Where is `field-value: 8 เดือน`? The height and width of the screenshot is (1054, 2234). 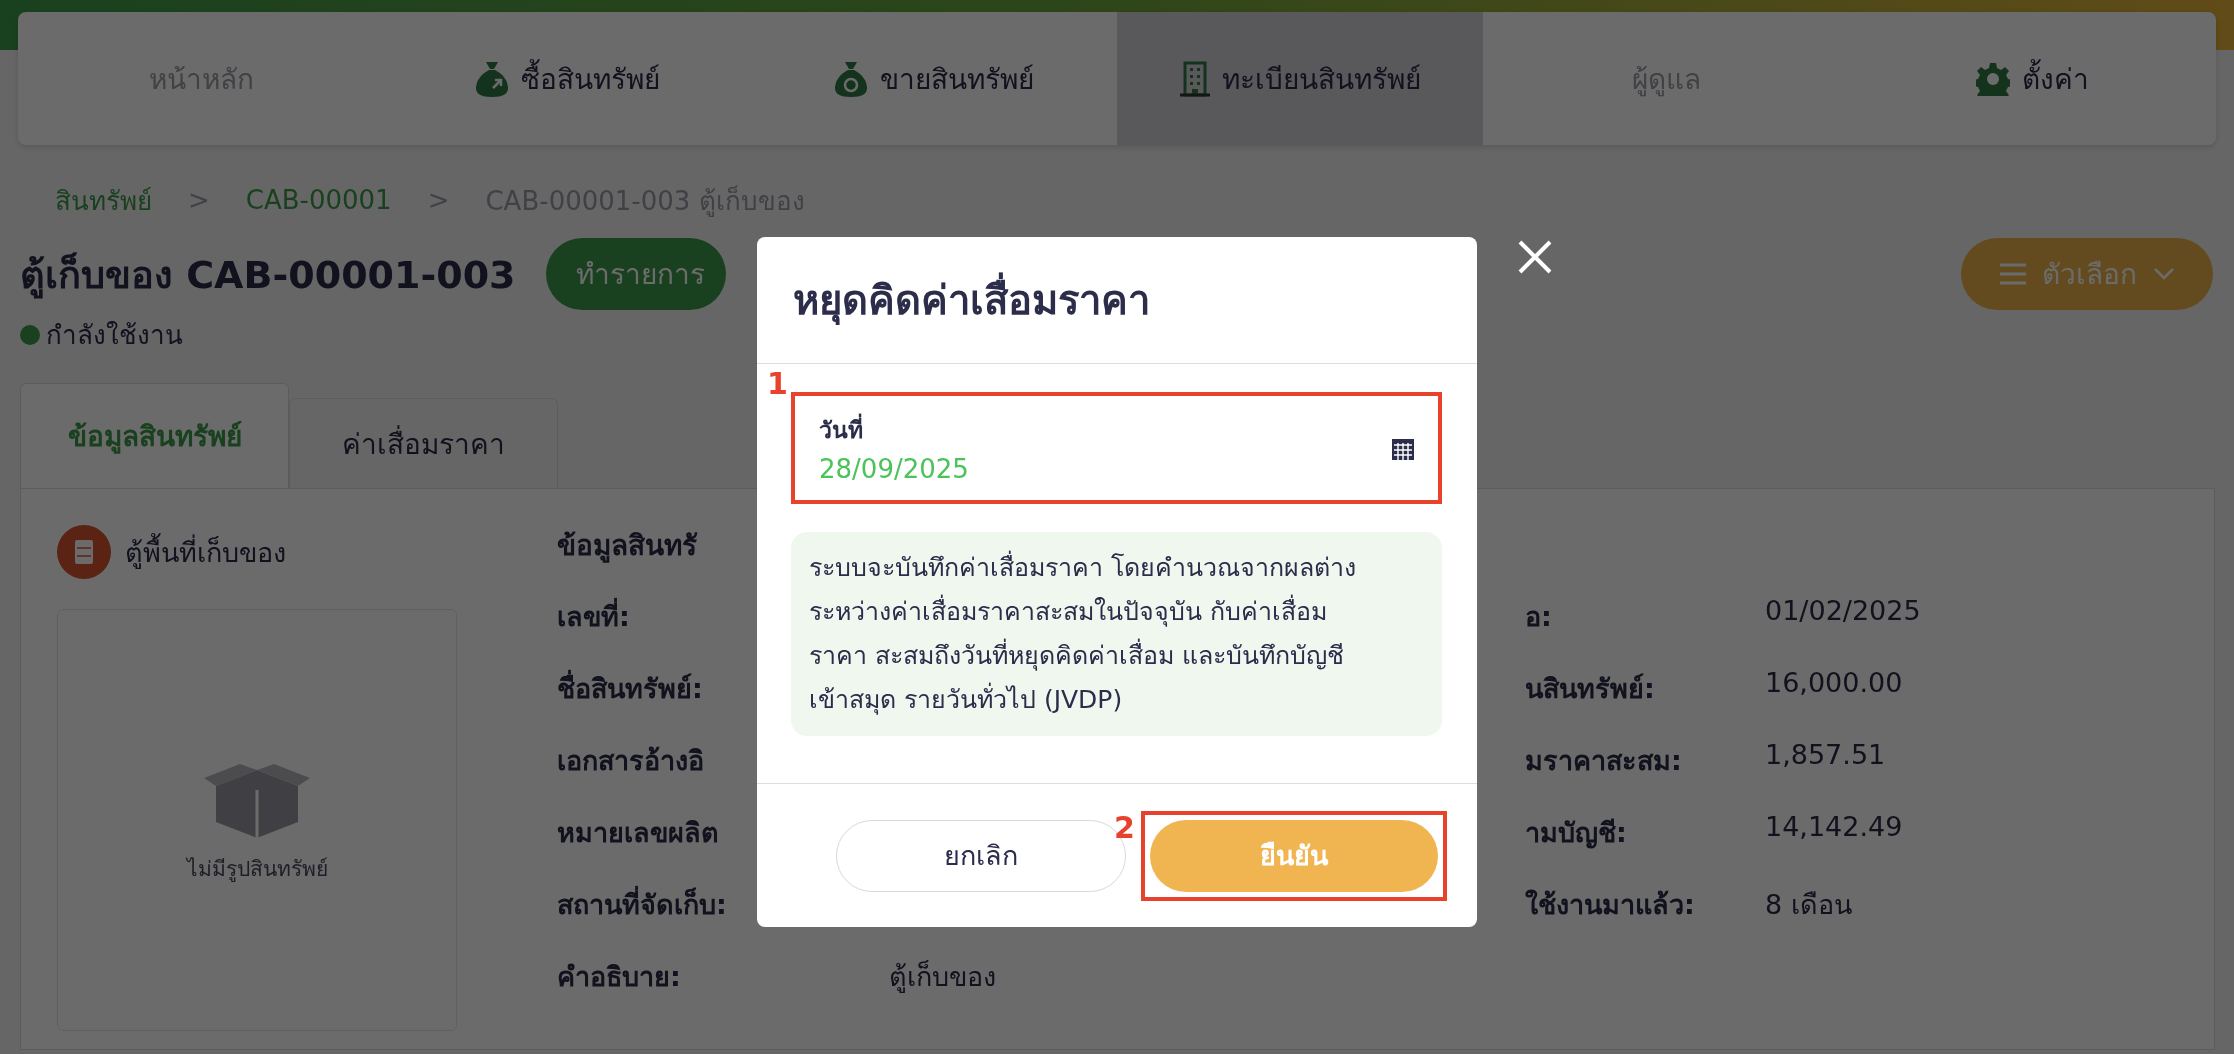 field-value: 8 เดือน is located at coordinates (1808, 903).